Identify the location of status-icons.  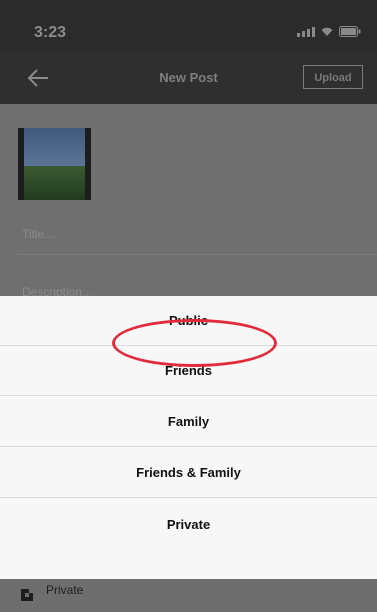
(329, 31).